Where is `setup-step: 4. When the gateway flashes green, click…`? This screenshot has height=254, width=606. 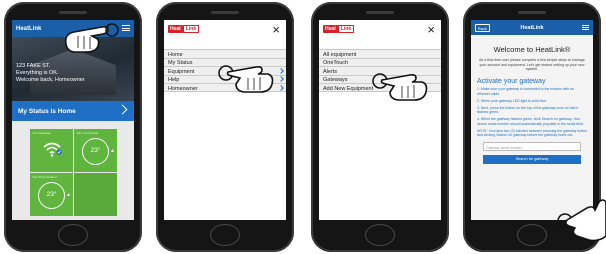
setup-step: 4. When the gateway flashes green, click… is located at coordinates (530, 121).